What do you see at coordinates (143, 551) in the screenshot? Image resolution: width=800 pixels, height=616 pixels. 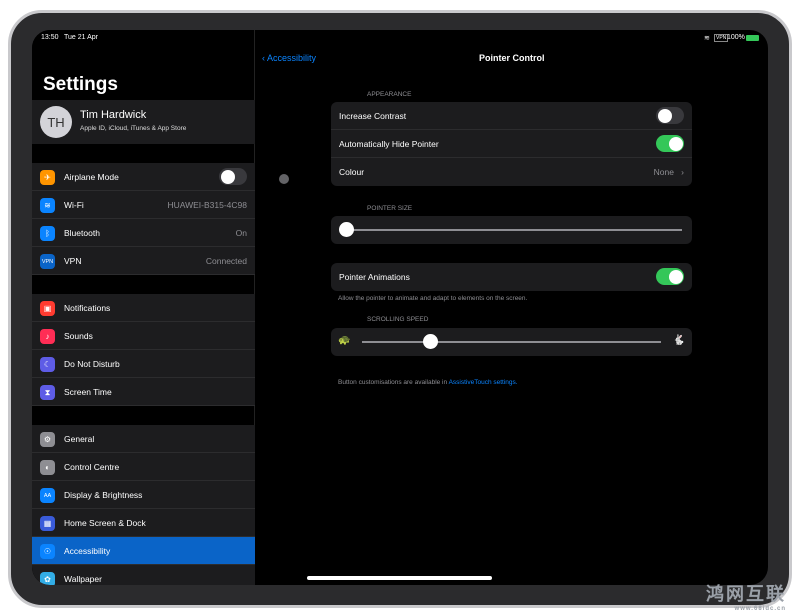 I see `sidebar-item-accessibility: ☉ Accessibility` at bounding box center [143, 551].